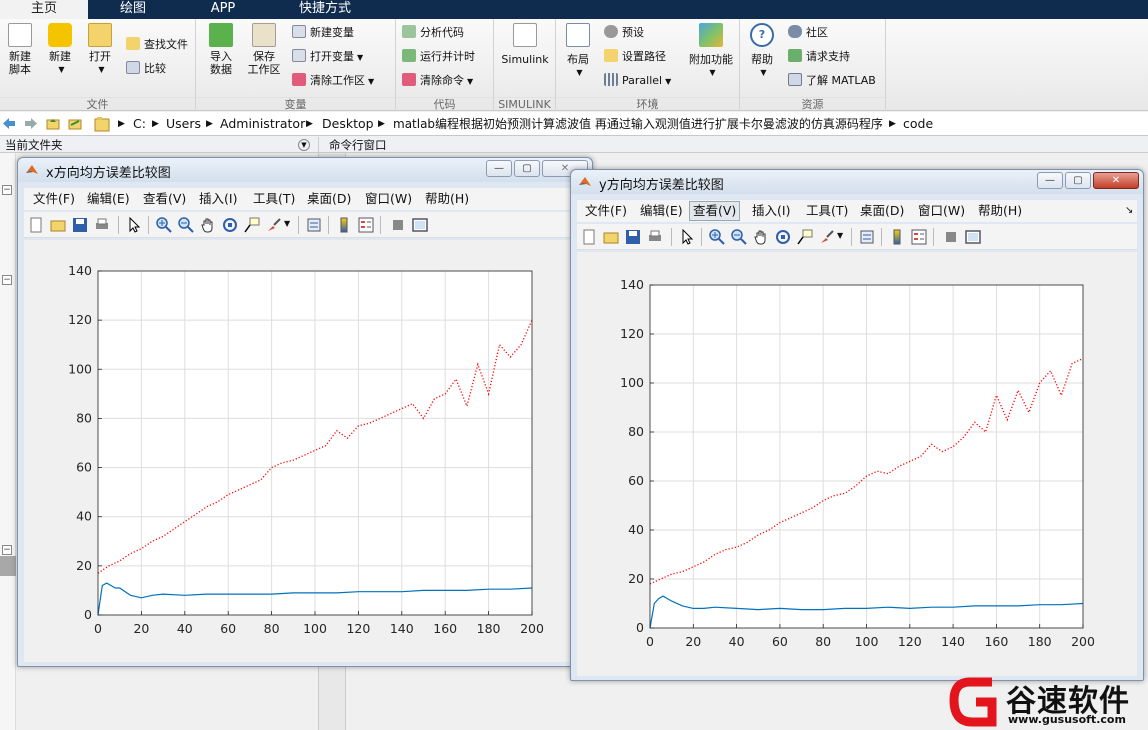 This screenshot has width=1148, height=730. Describe the element at coordinates (31, 123) in the screenshot. I see `forward-arrow-icon` at that location.